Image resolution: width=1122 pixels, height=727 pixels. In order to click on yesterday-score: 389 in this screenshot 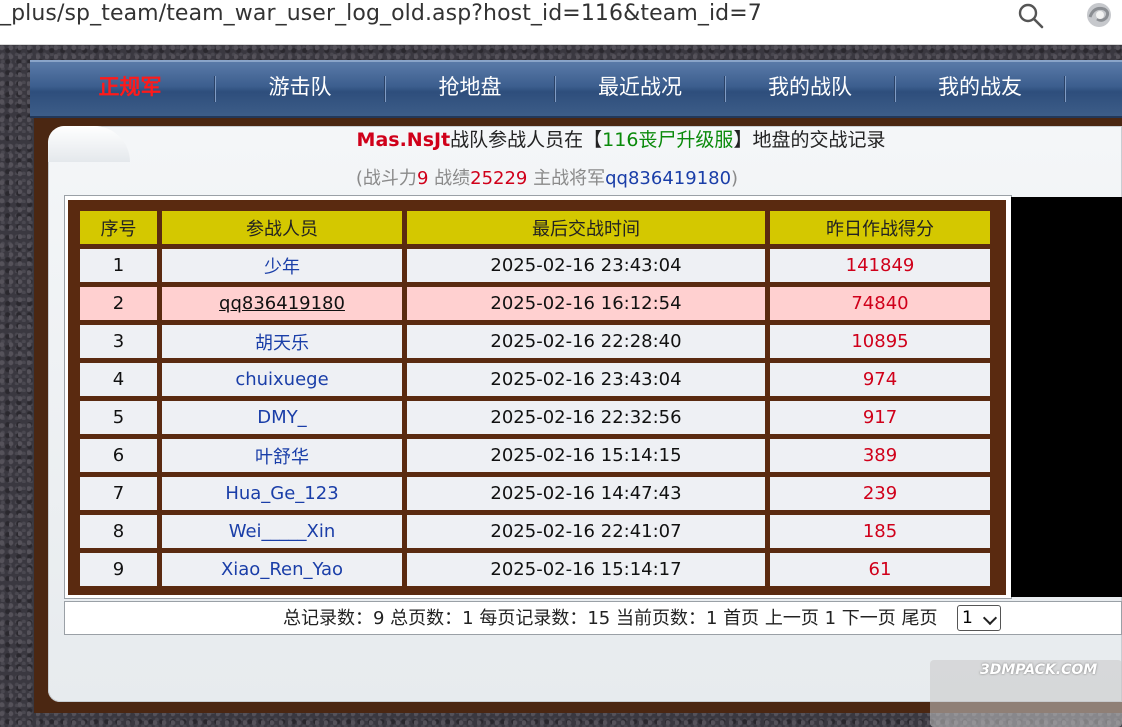, I will do `click(880, 455)`.